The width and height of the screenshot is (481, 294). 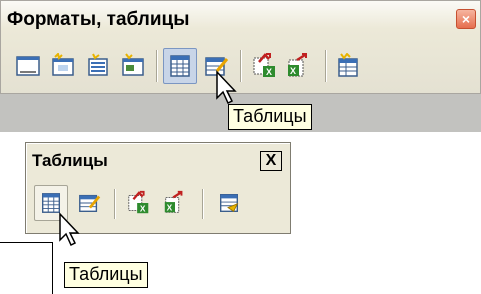 I want to click on close-icon: ×, so click(x=466, y=19).